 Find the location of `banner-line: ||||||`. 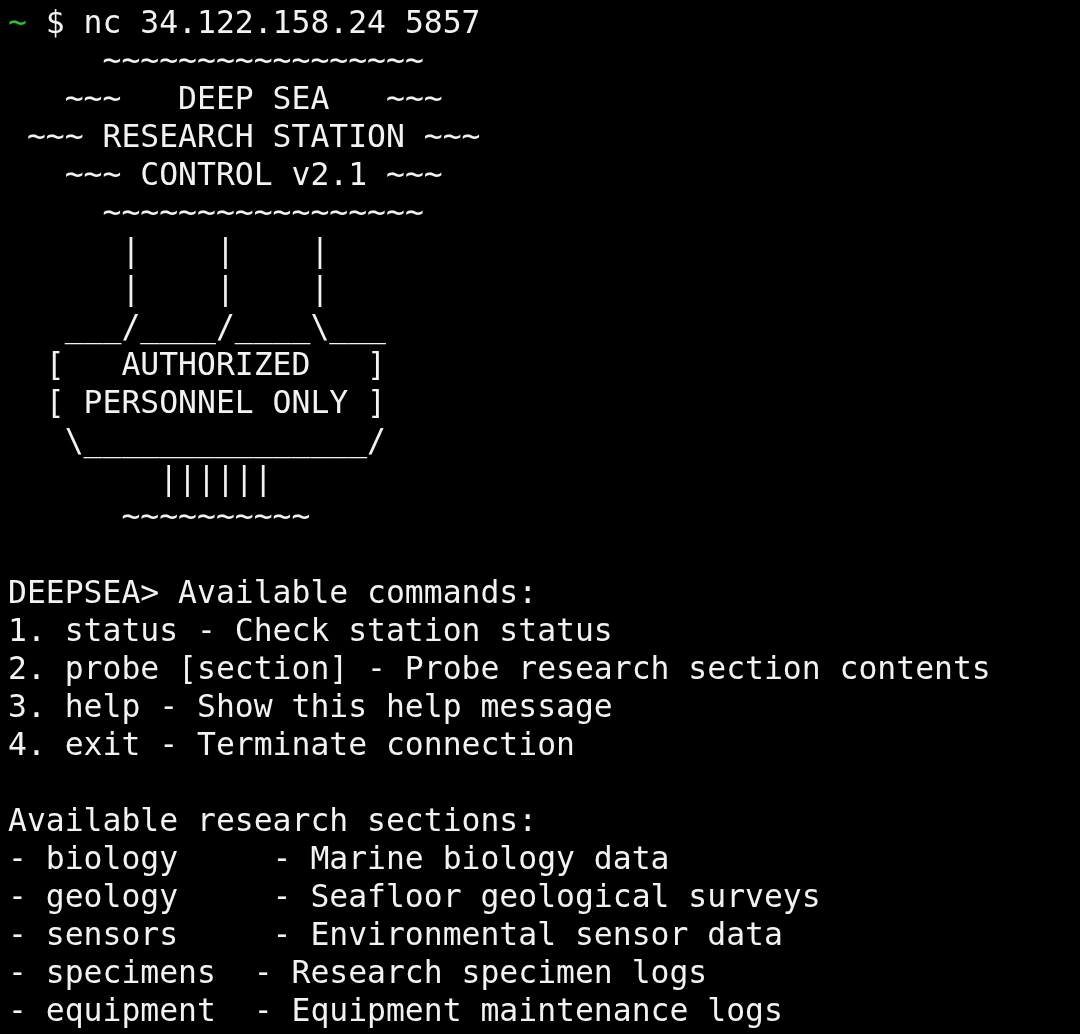

banner-line: |||||| is located at coordinates (216, 478).